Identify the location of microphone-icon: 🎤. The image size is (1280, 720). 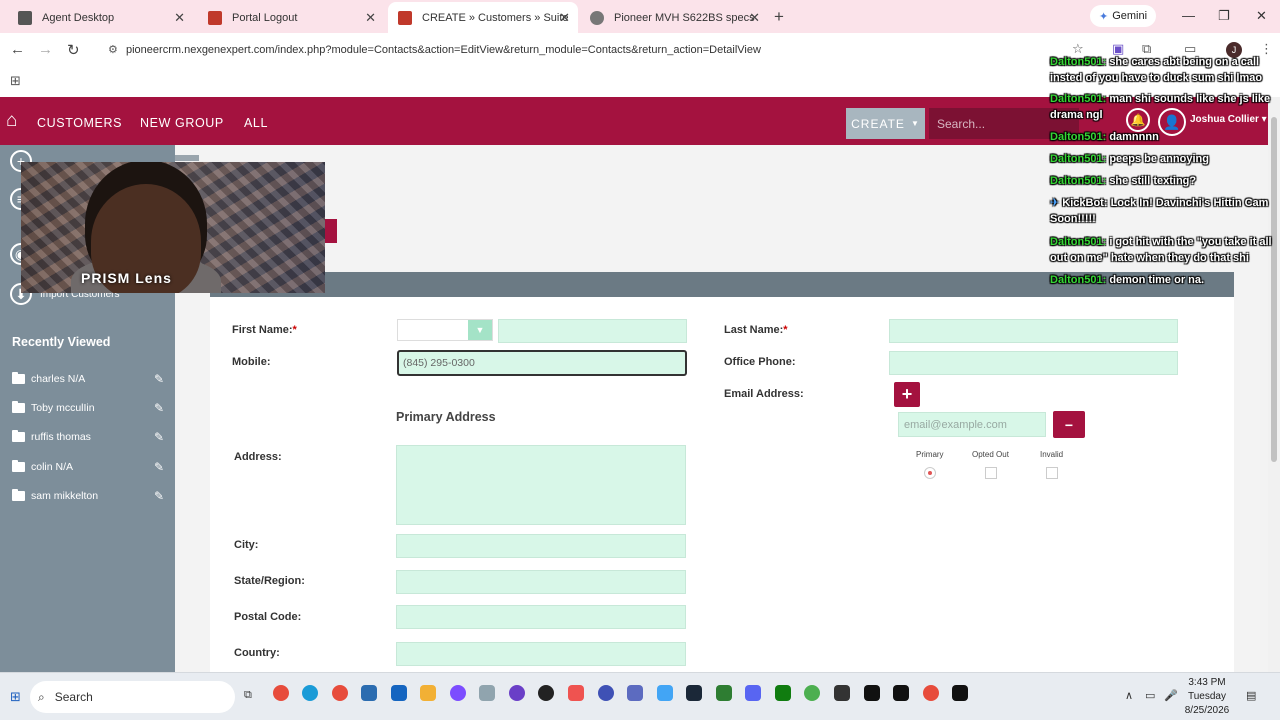
(1171, 695).